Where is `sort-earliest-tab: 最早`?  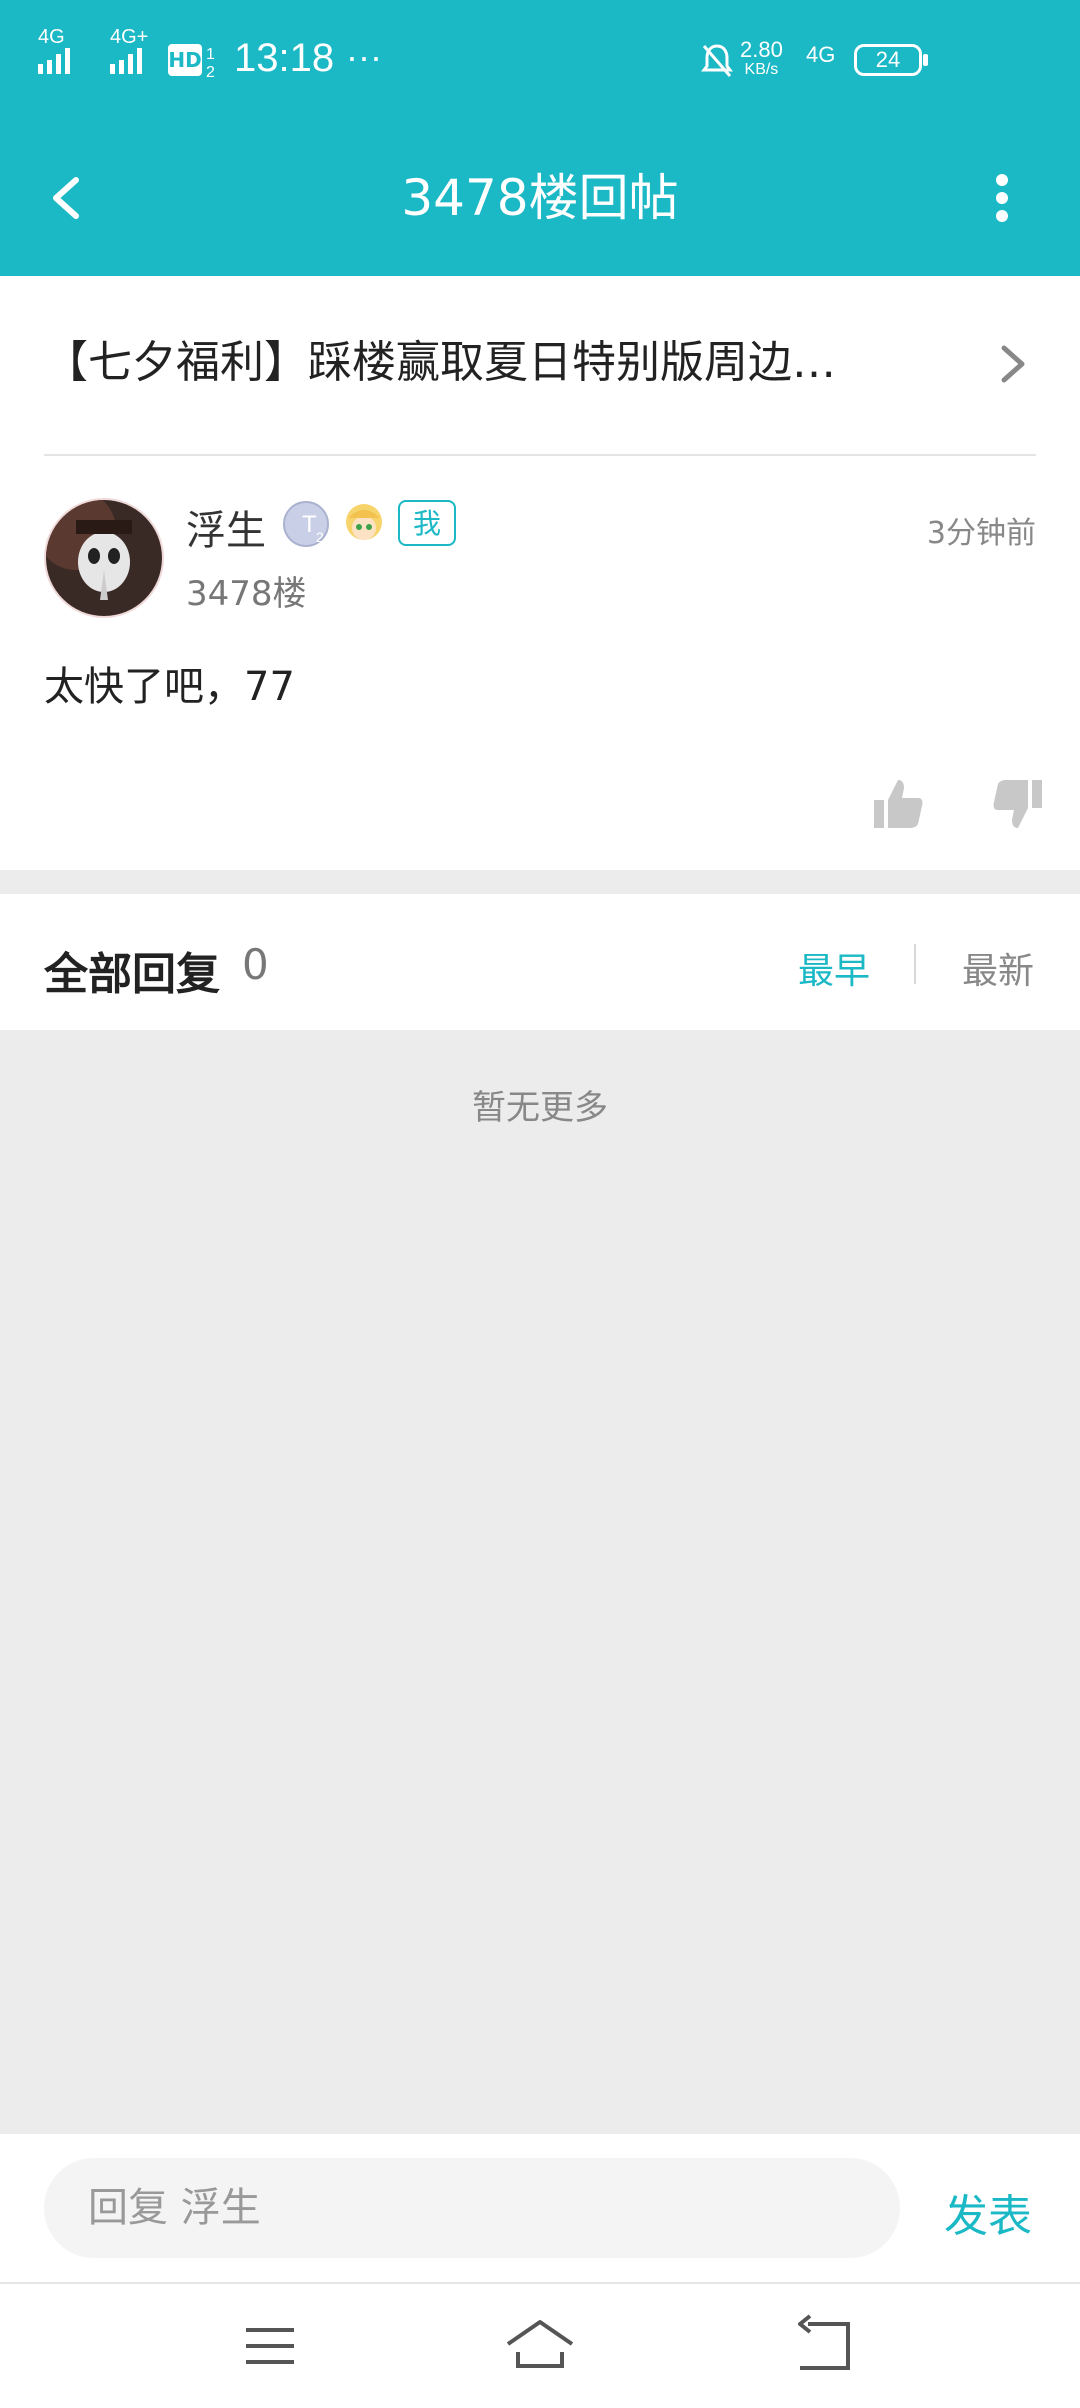 sort-earliest-tab: 最早 is located at coordinates (834, 968).